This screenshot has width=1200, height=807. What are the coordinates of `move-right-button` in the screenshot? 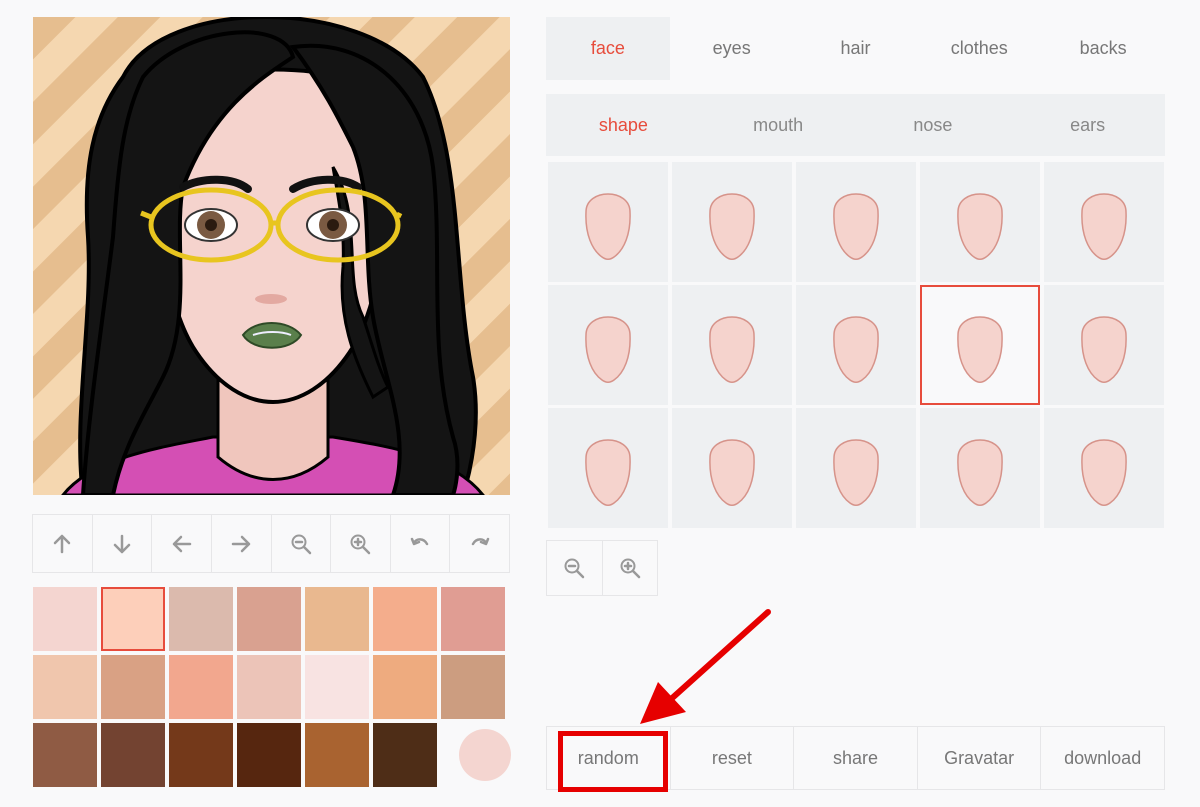 It's located at (242, 543).